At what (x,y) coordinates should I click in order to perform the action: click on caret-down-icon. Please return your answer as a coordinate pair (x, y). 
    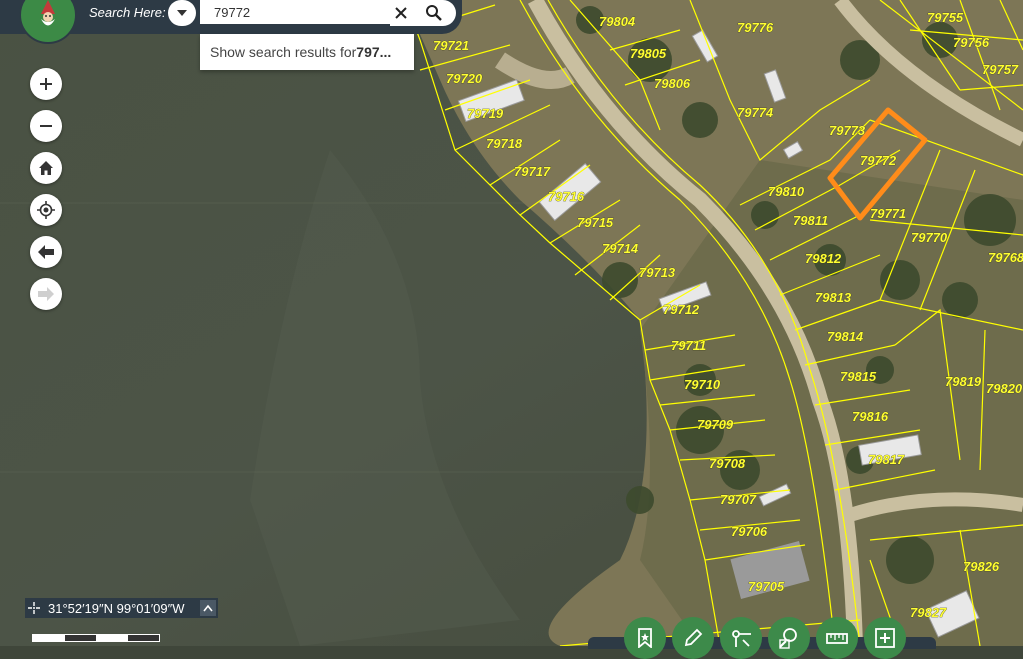
    Looking at the image, I should click on (182, 13).